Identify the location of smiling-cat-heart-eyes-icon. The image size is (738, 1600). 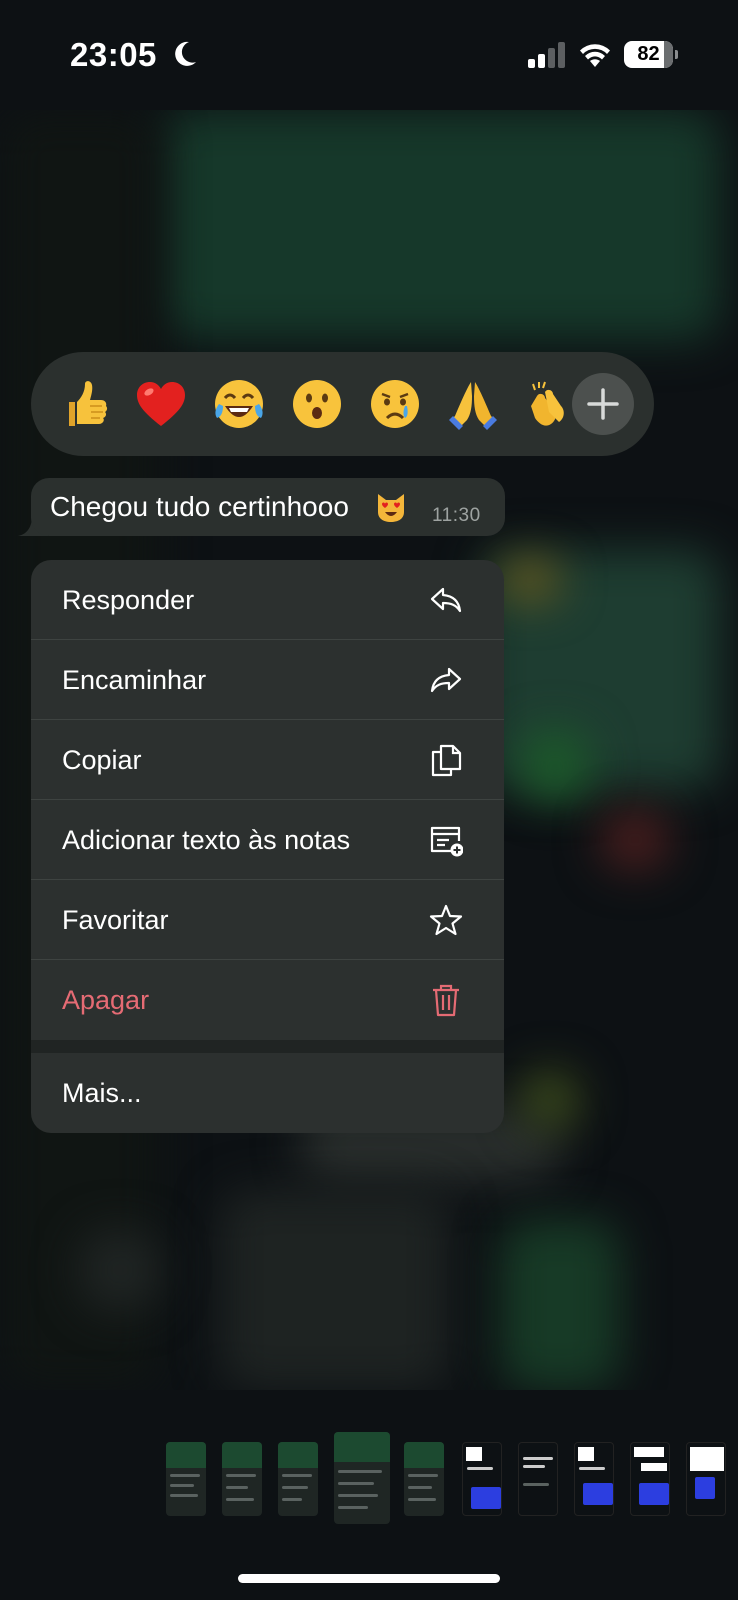
(391, 508).